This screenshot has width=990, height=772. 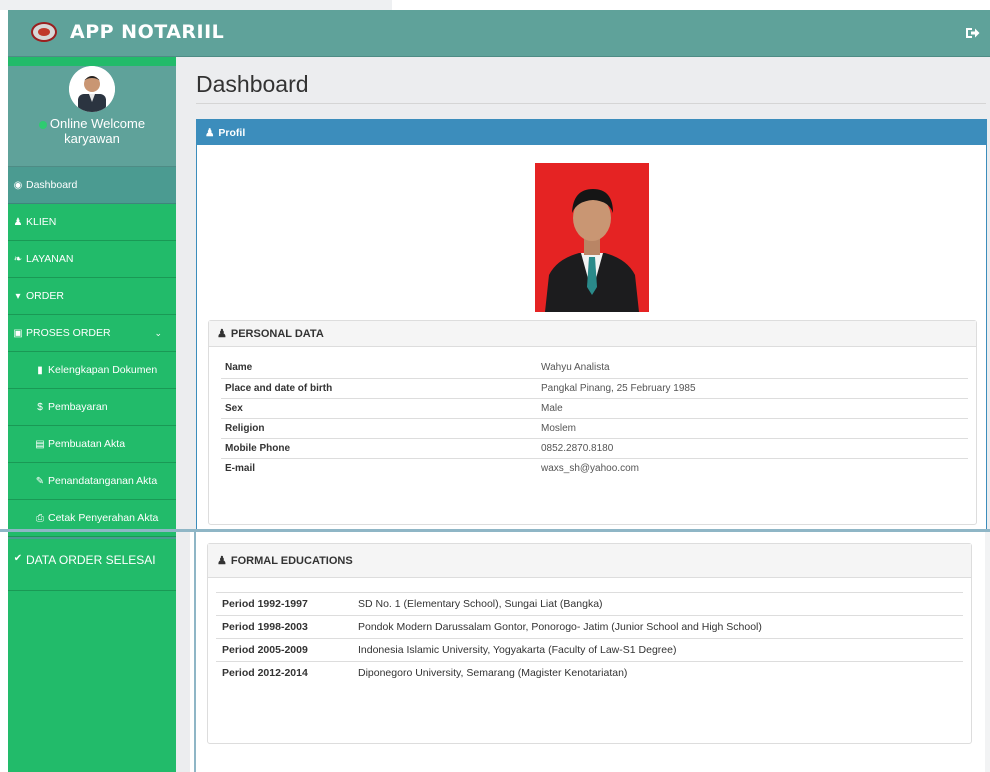 What do you see at coordinates (92, 565) in the screenshot?
I see `sidebar-item-data-order-selesai: ✔ DATA ORDER SELESAI` at bounding box center [92, 565].